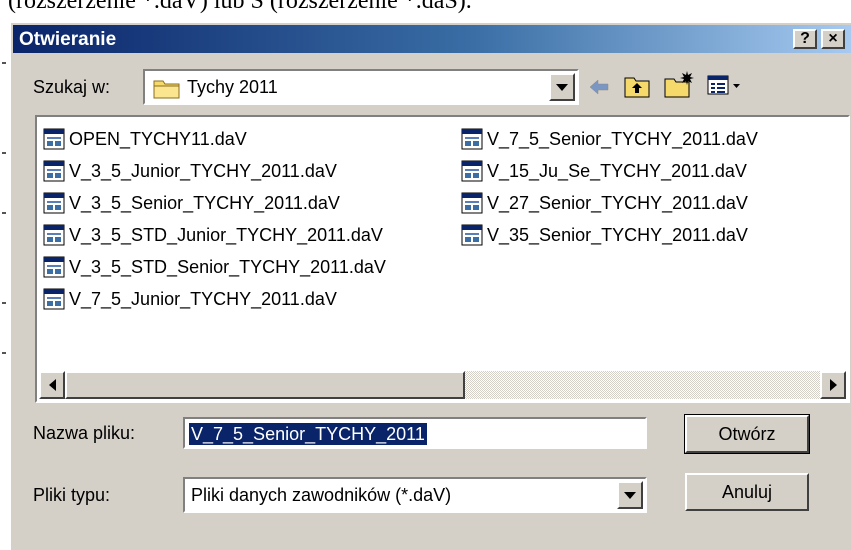 The width and height of the screenshot is (851, 550). Describe the element at coordinates (232, 87) in the screenshot. I see `look-in-value: Tychy 2011` at that location.